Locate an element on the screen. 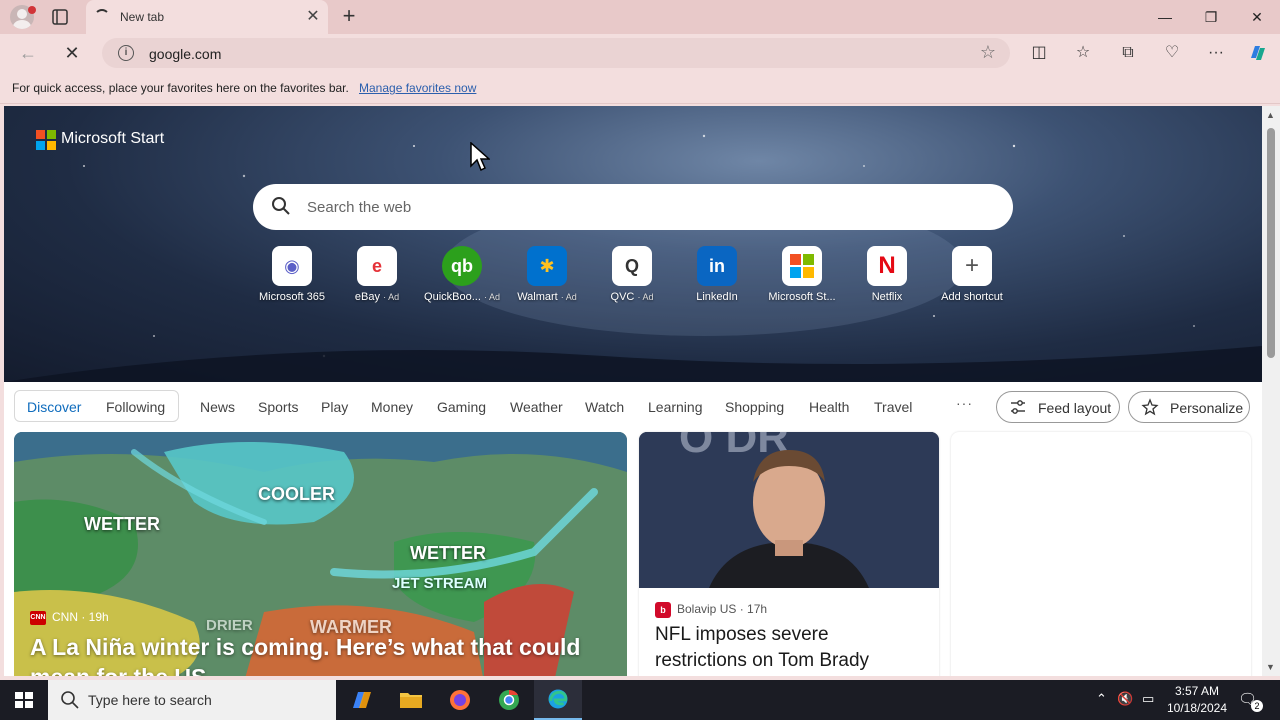  collections-icon: ⧉ is located at coordinates (1128, 53).